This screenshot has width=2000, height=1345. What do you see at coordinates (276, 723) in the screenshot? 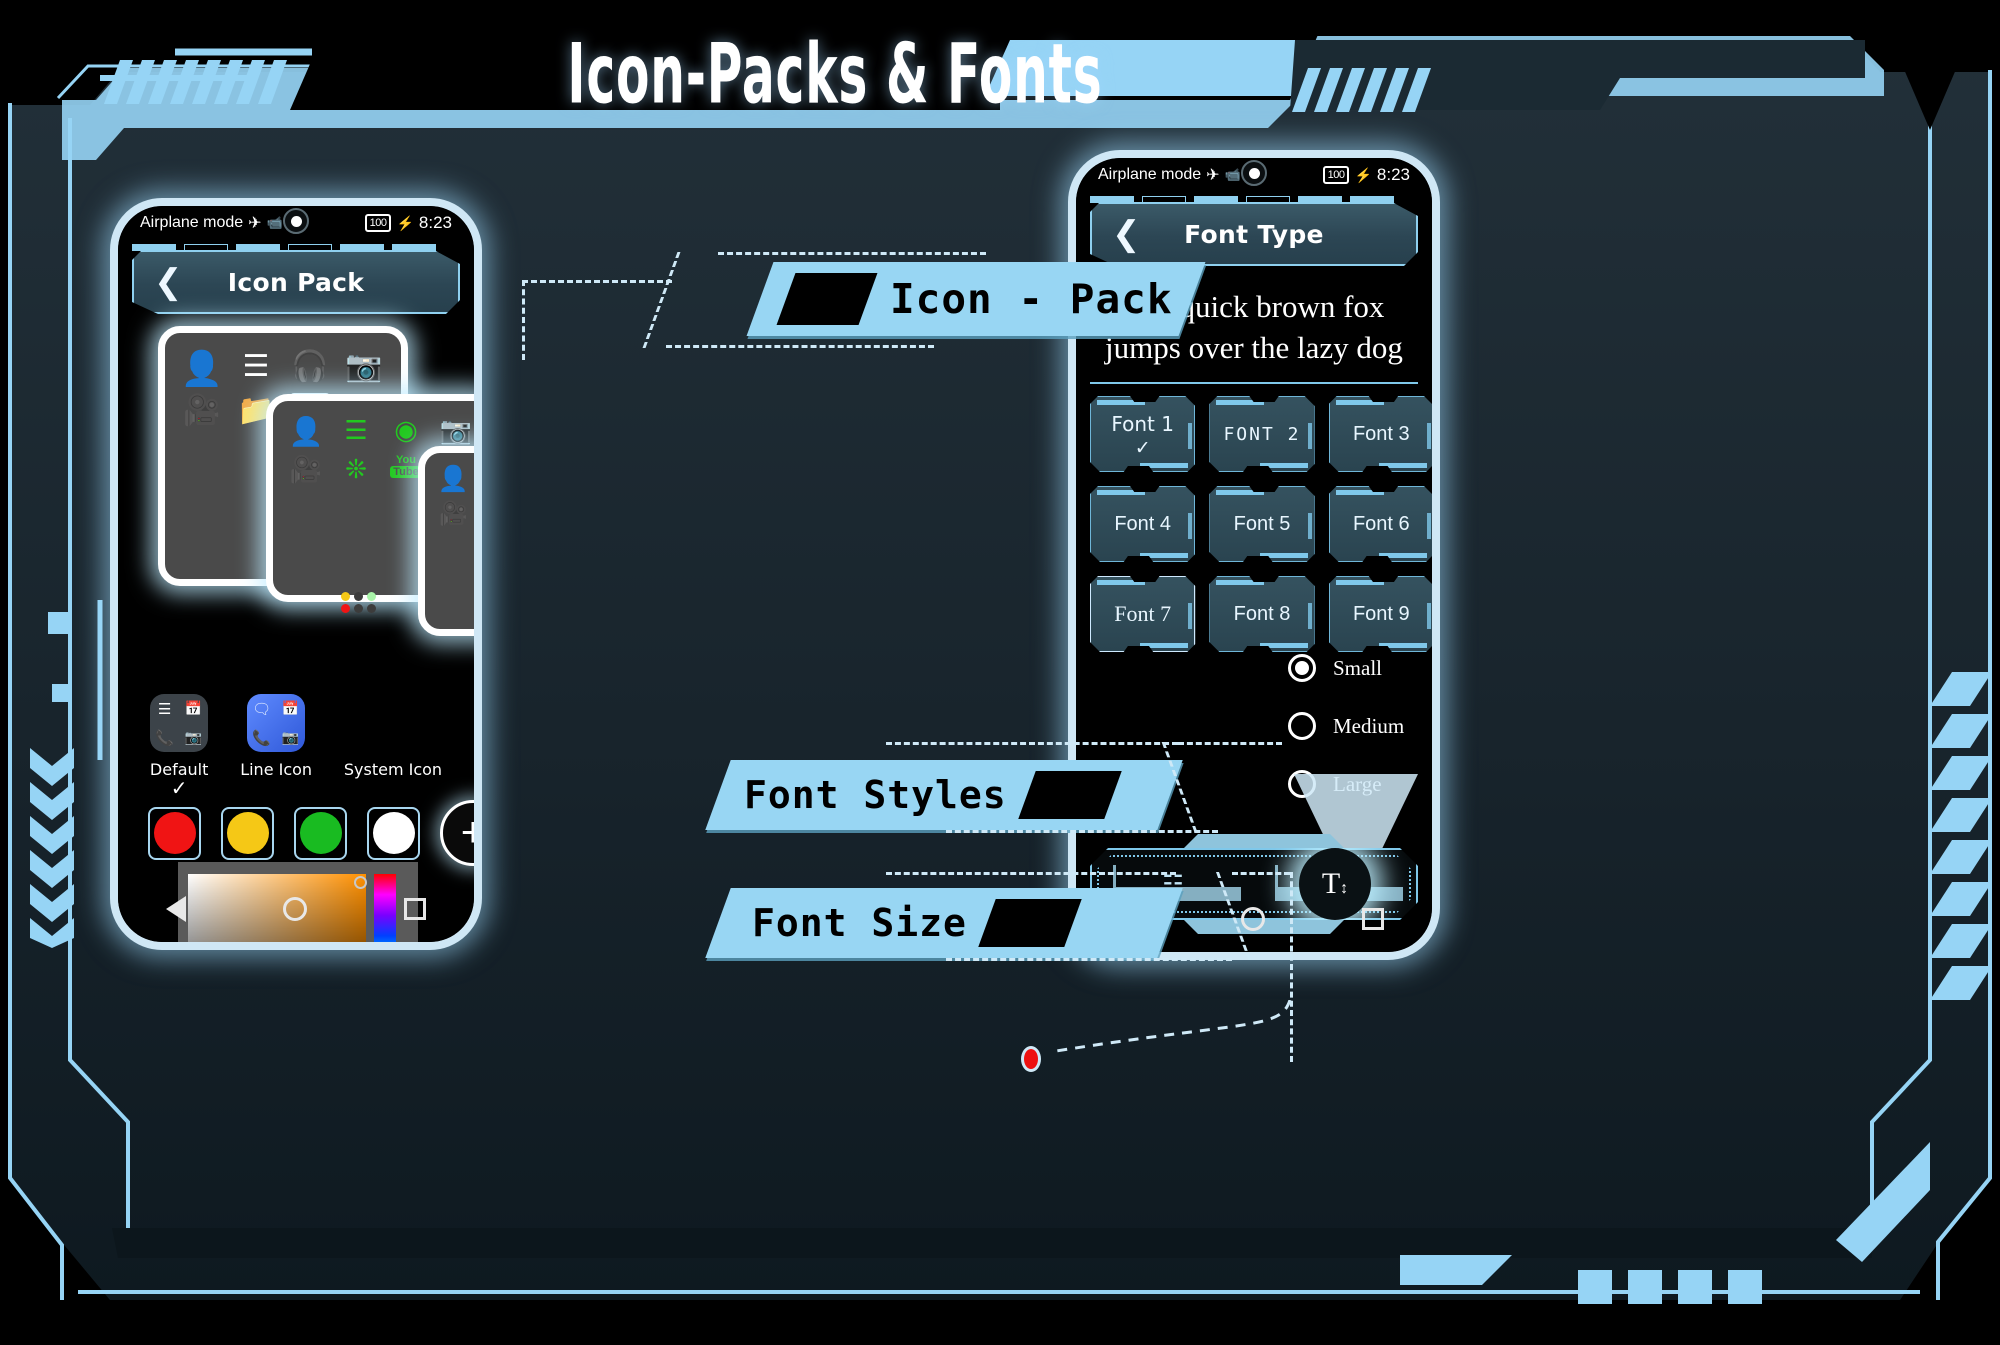
I see `line-pack-tile: 🗨 📅 📞 📷` at bounding box center [276, 723].